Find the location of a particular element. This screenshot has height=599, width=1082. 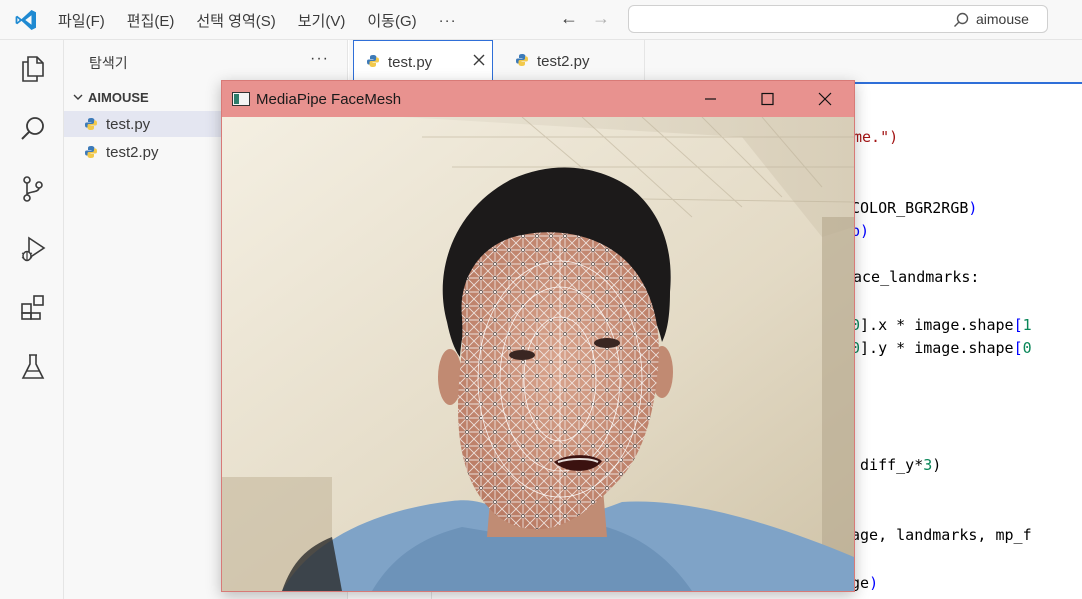

tab-label: test2.py is located at coordinates (563, 61).